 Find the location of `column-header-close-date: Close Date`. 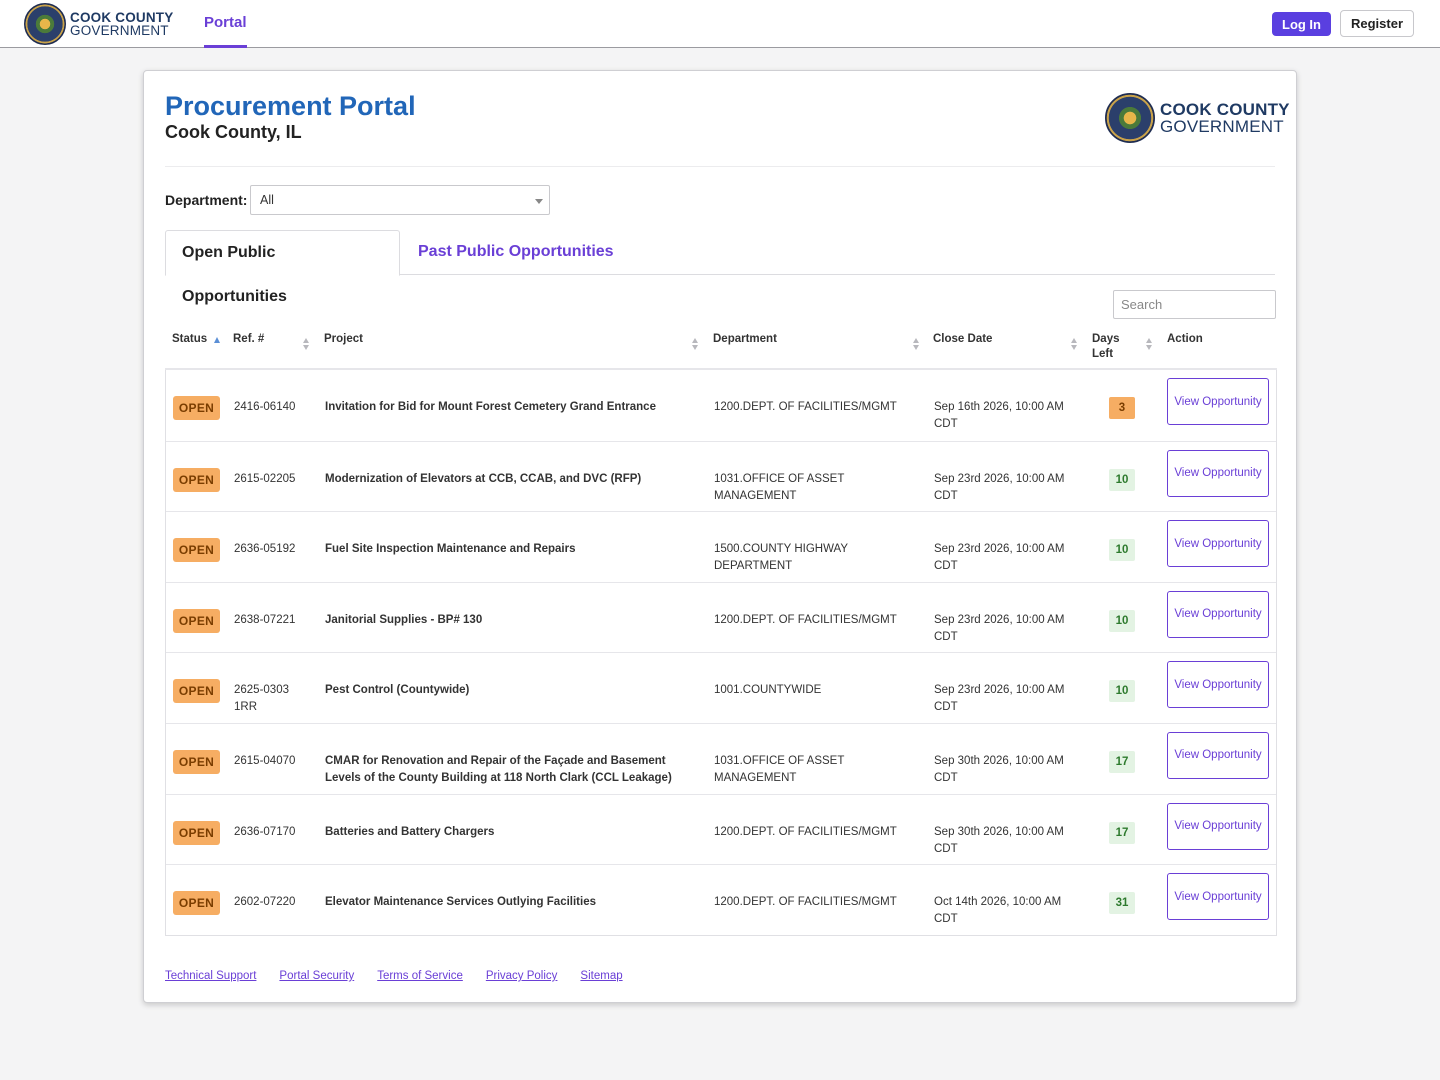

column-header-close-date: Close Date is located at coordinates (962, 339).